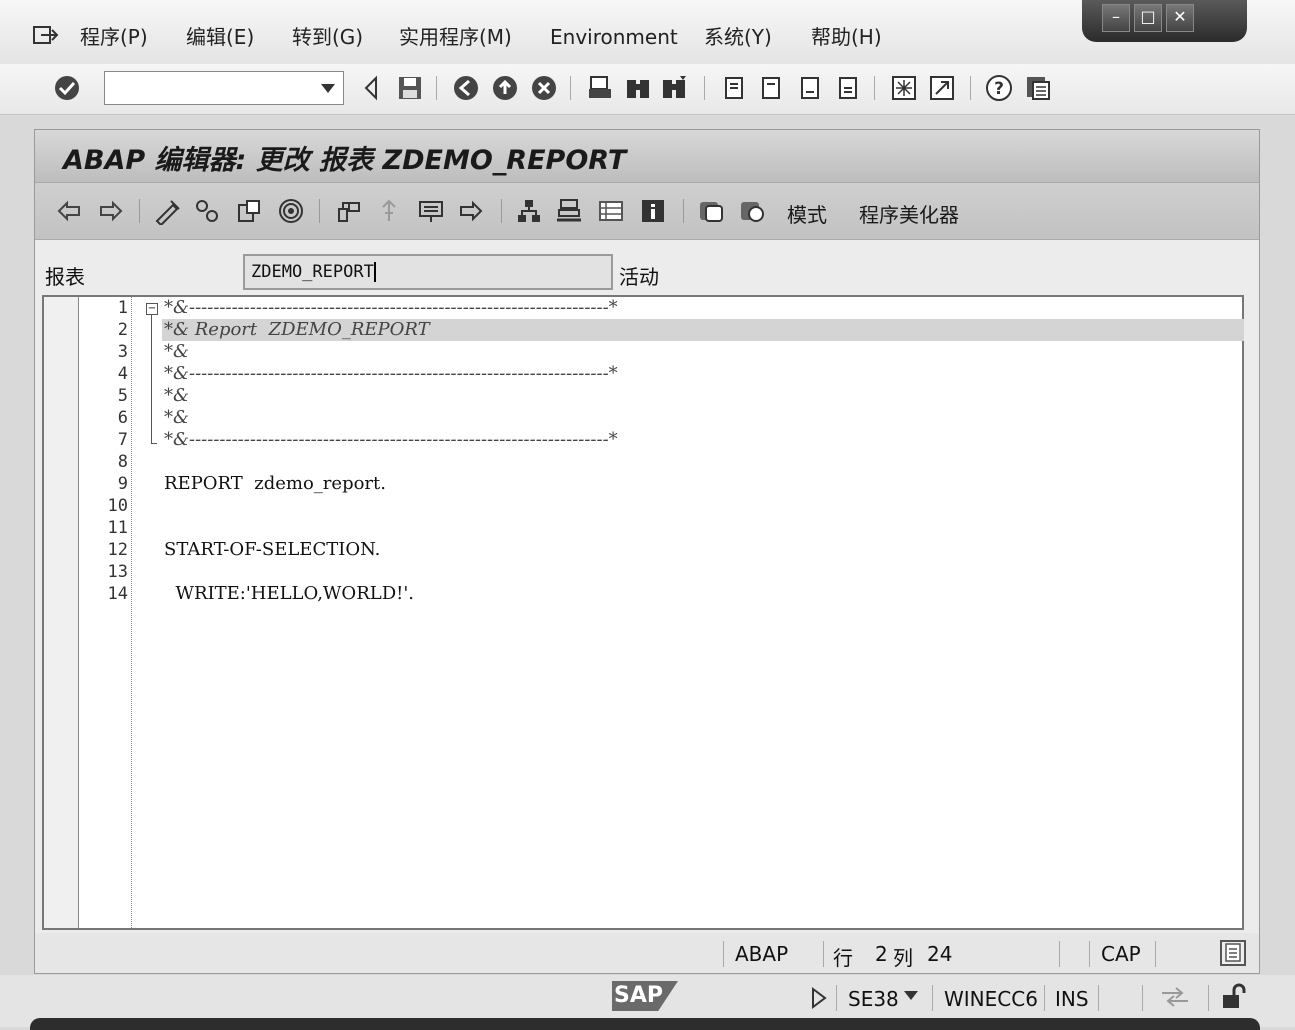 Image resolution: width=1295 pixels, height=1030 pixels. What do you see at coordinates (881, 954) in the screenshot?
I see `row-value: 2` at bounding box center [881, 954].